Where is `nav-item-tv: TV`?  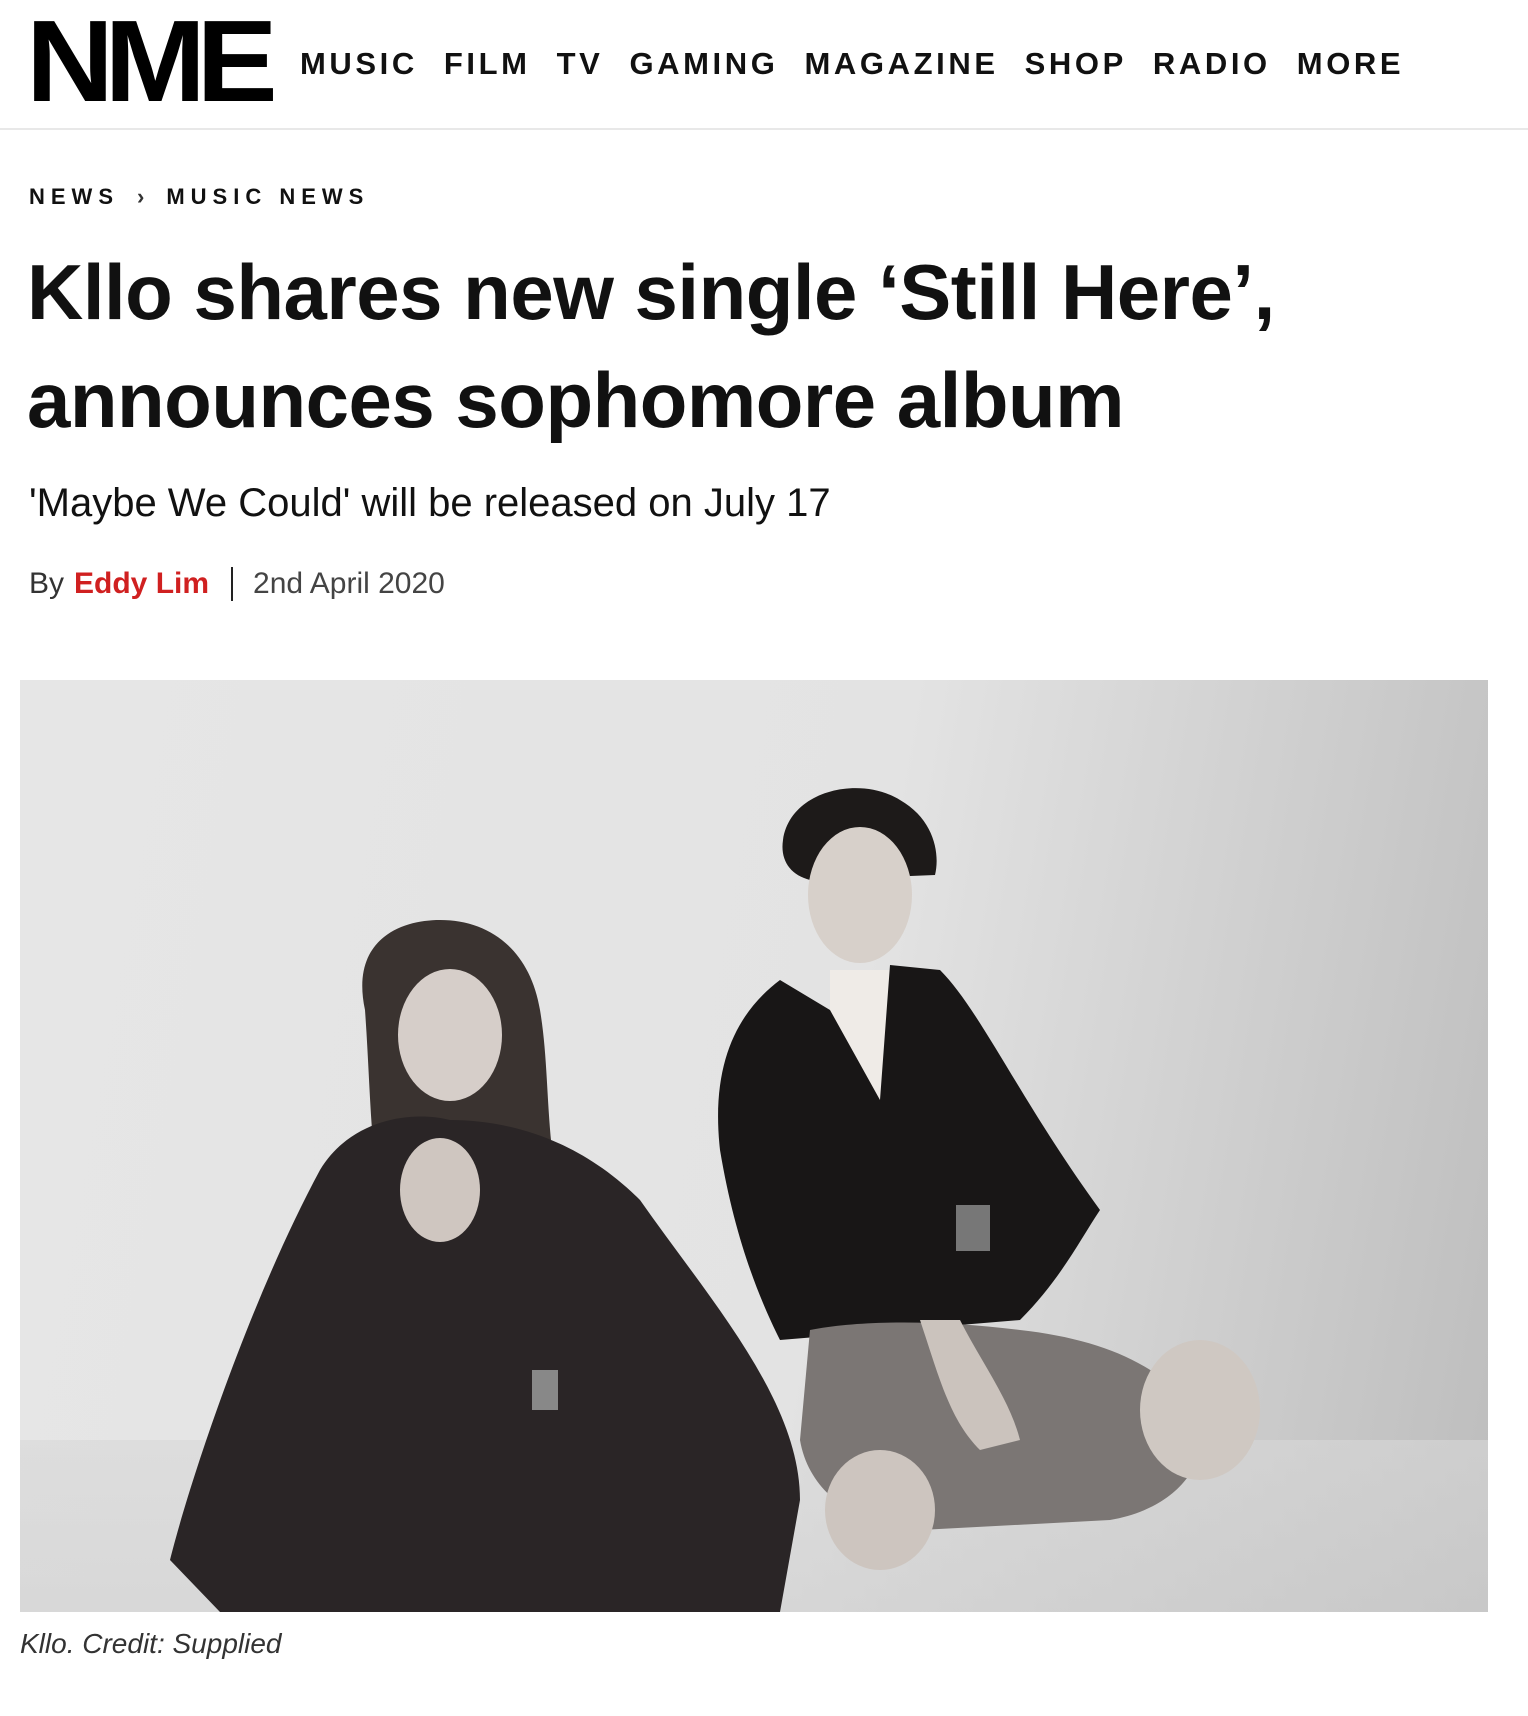 nav-item-tv: TV is located at coordinates (580, 64).